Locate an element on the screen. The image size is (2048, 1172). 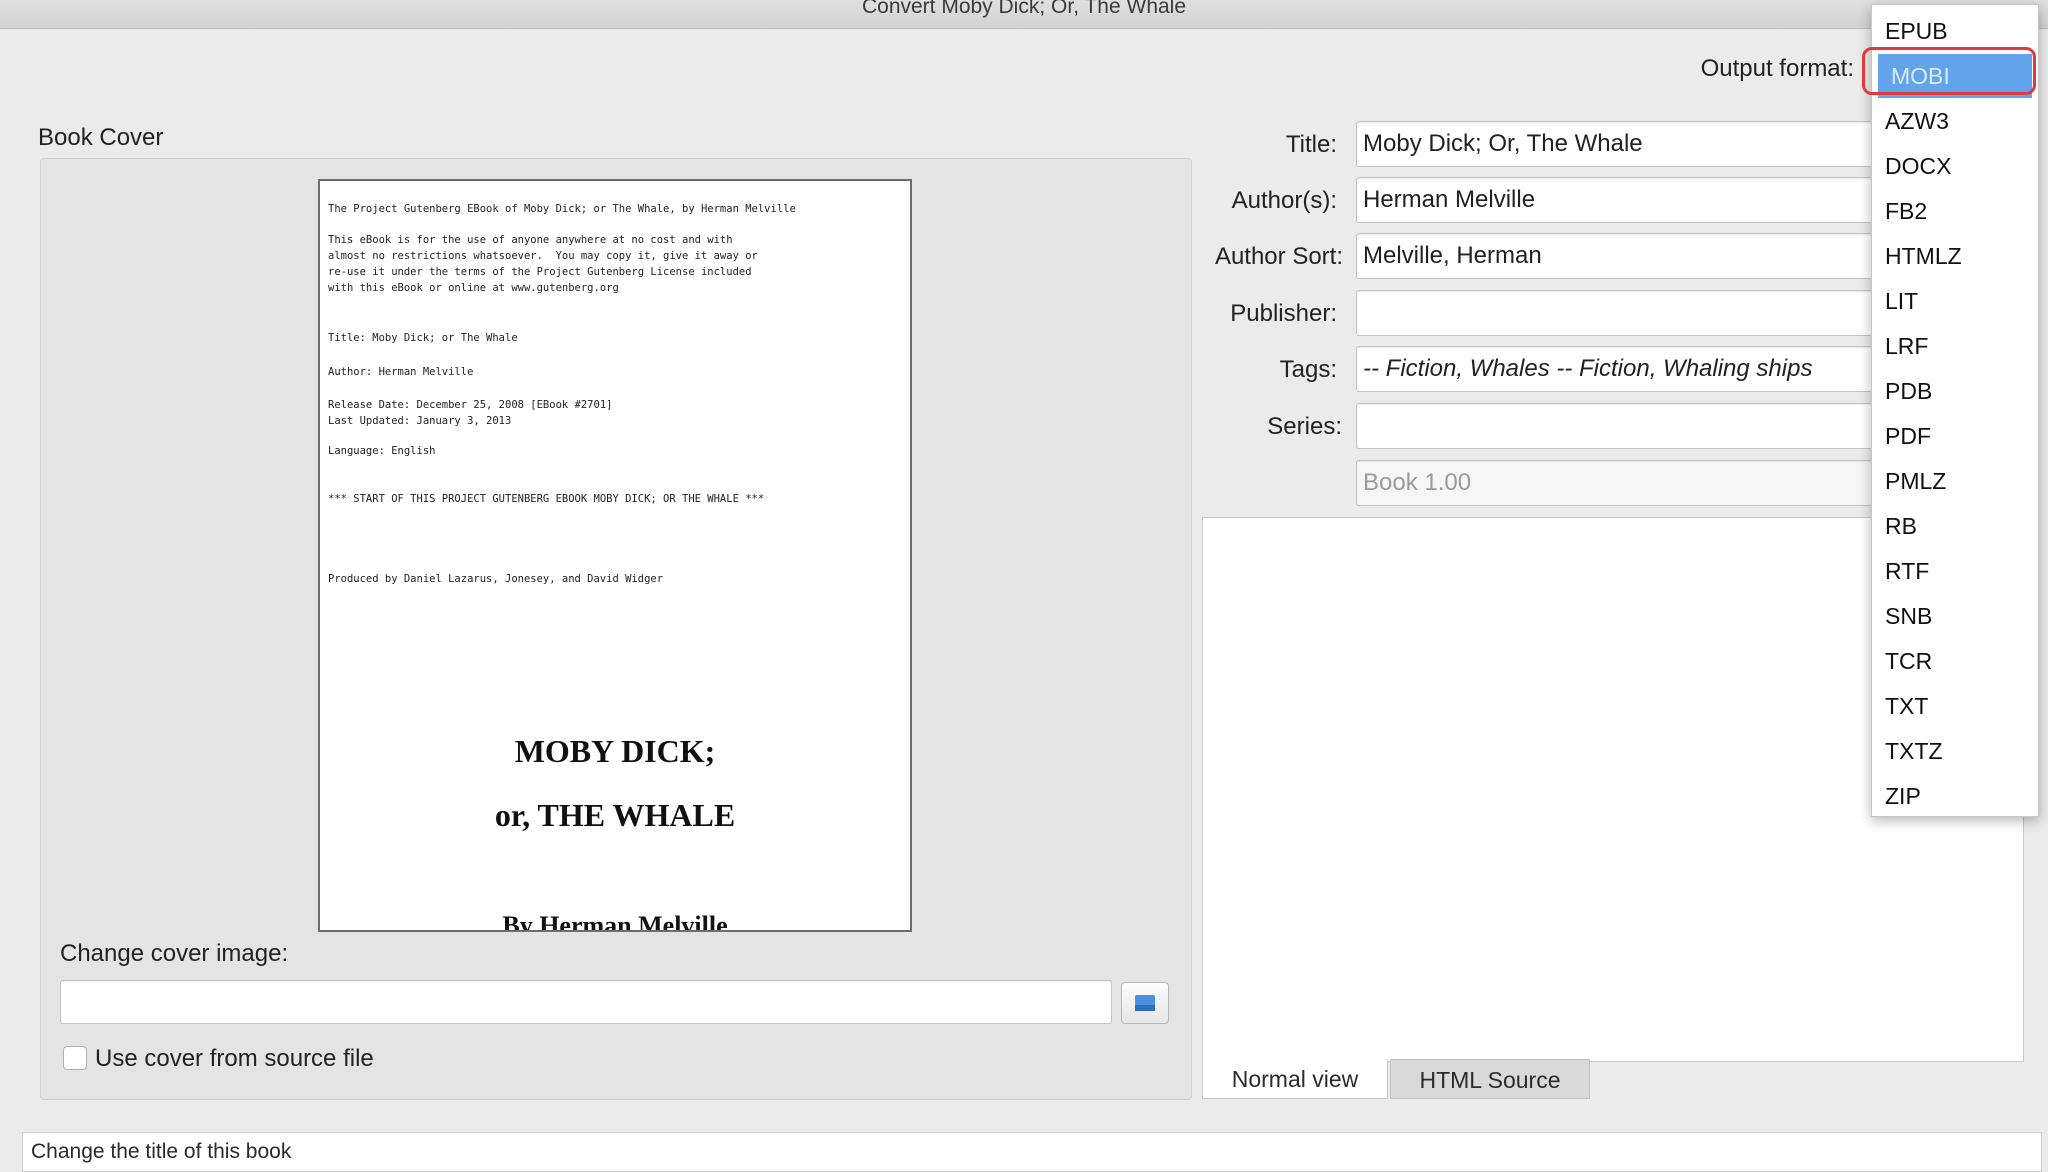
format-option-lit: LIT is located at coordinates (1955, 301).